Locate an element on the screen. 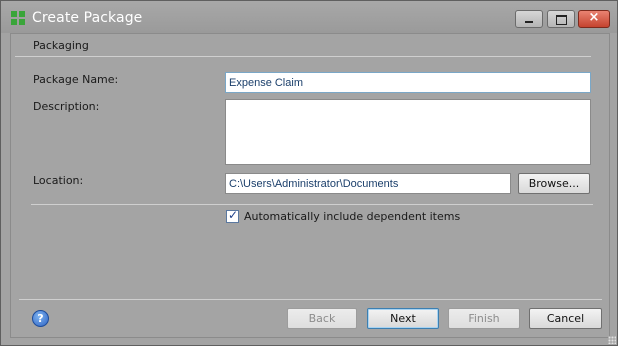 The height and width of the screenshot is (346, 618). minimize-button is located at coordinates (529, 19).